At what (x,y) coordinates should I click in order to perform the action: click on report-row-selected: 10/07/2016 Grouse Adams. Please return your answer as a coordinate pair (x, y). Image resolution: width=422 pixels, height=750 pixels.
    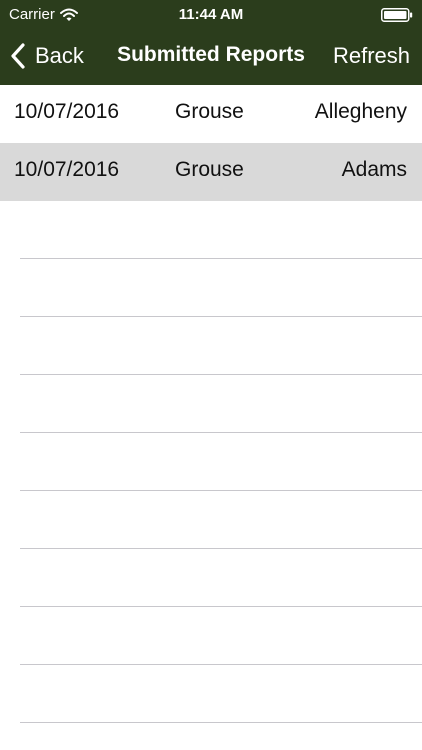
    Looking at the image, I should click on (211, 172).